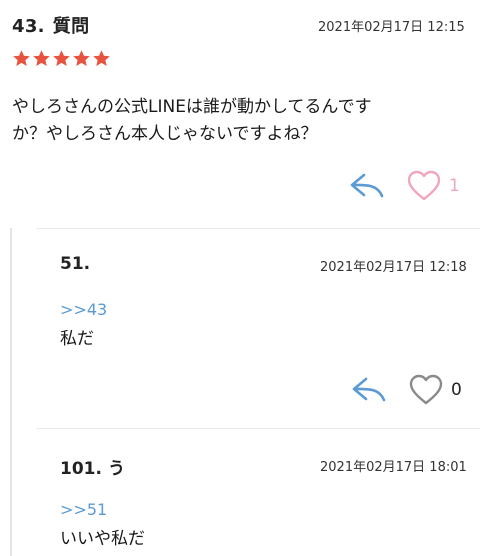 The width and height of the screenshot is (480, 556). Describe the element at coordinates (81, 469) in the screenshot. I see `reply-number: 101.` at that location.